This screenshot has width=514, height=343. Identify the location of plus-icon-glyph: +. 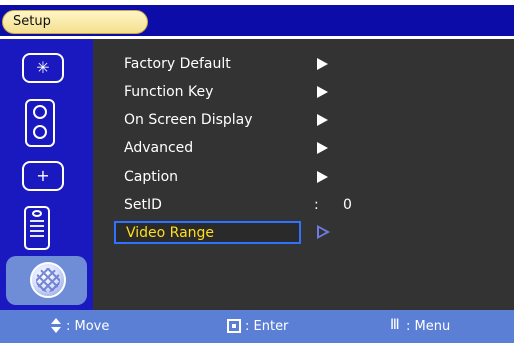
(43, 175).